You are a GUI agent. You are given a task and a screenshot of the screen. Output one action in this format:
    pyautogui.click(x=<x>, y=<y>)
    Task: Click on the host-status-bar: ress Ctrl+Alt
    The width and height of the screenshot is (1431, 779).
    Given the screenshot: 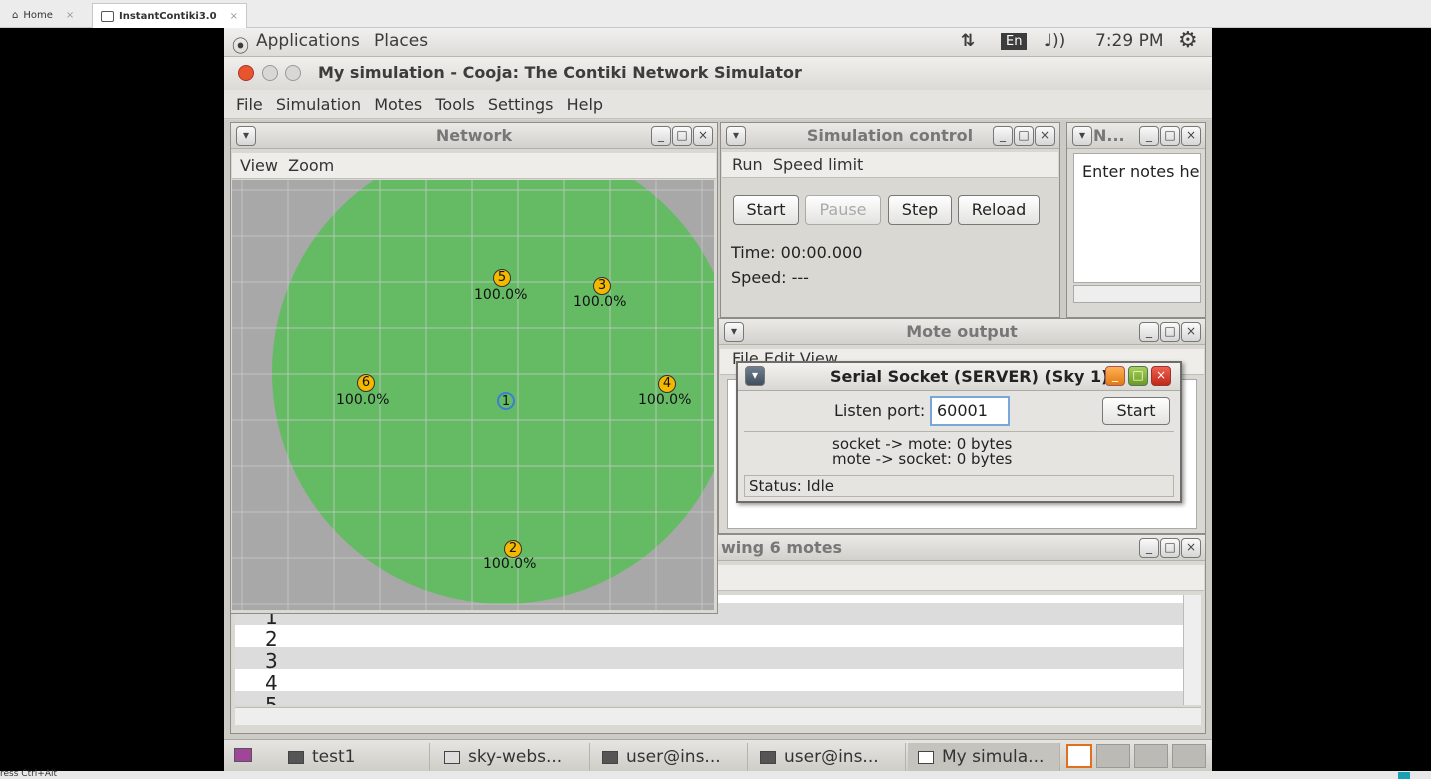 What is the action you would take?
    pyautogui.click(x=715, y=774)
    